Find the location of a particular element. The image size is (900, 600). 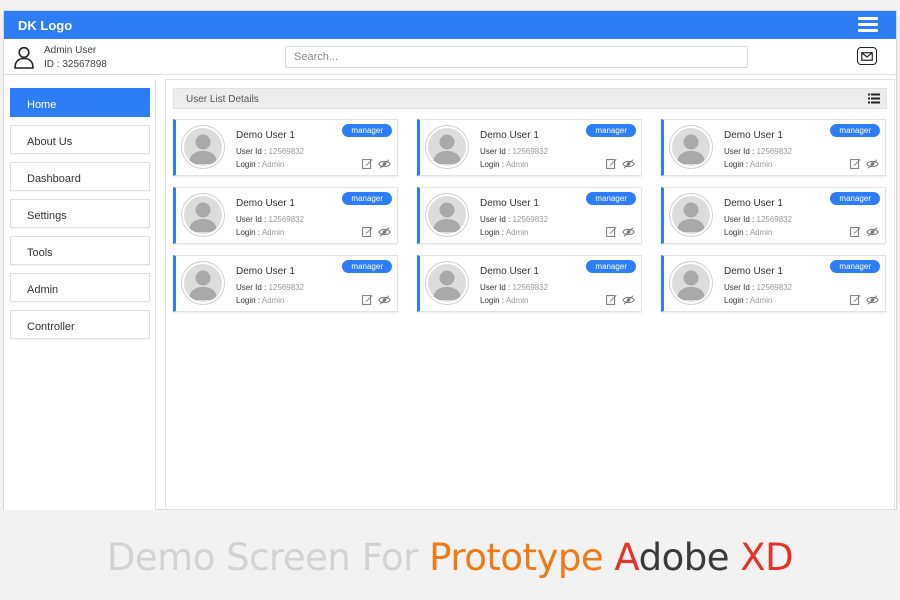

footer-caption: Demo Screen For Prototype Adobe XD is located at coordinates (450, 557).